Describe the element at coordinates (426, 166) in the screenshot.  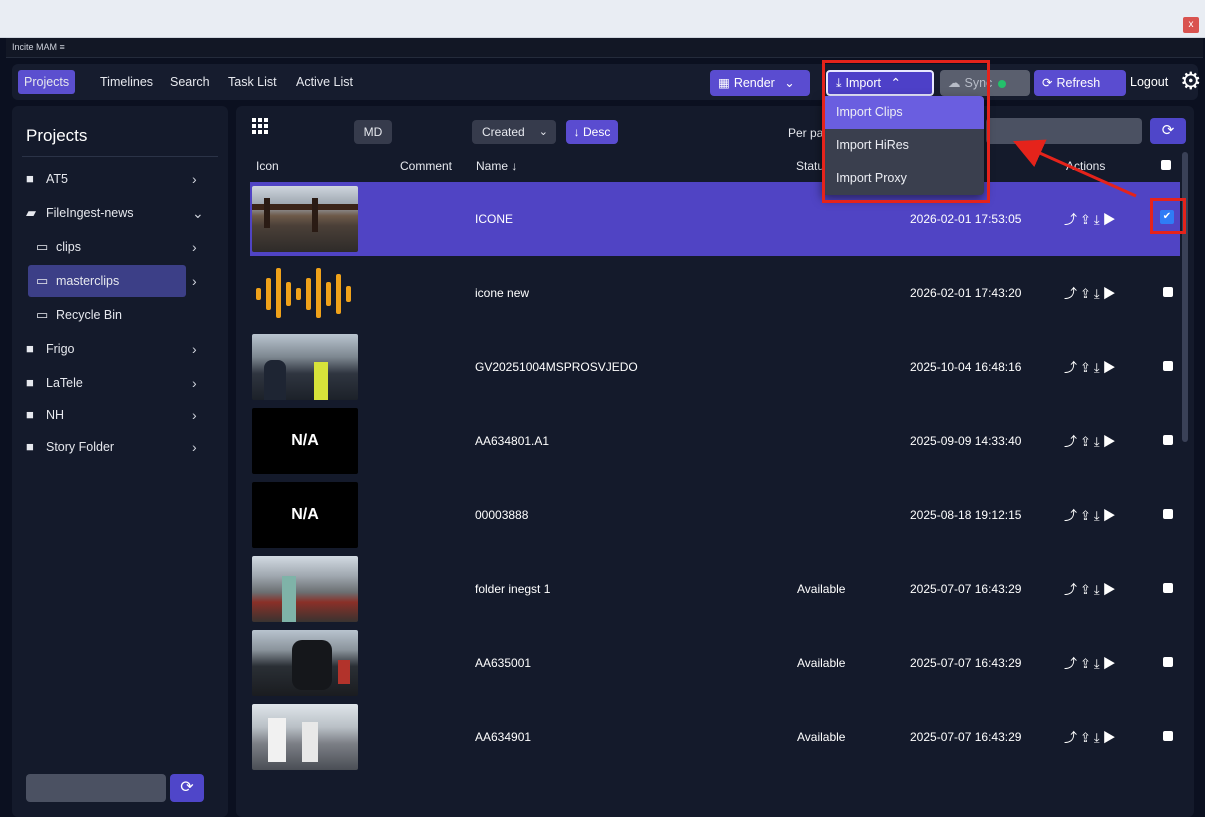
I see `col-header-comment: Comment` at that location.